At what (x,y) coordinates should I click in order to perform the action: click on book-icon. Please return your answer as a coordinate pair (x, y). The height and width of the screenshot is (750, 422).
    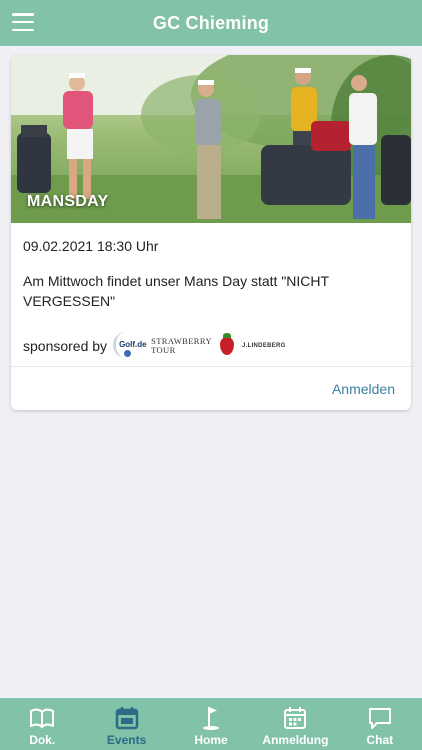
    Looking at the image, I should click on (42, 718).